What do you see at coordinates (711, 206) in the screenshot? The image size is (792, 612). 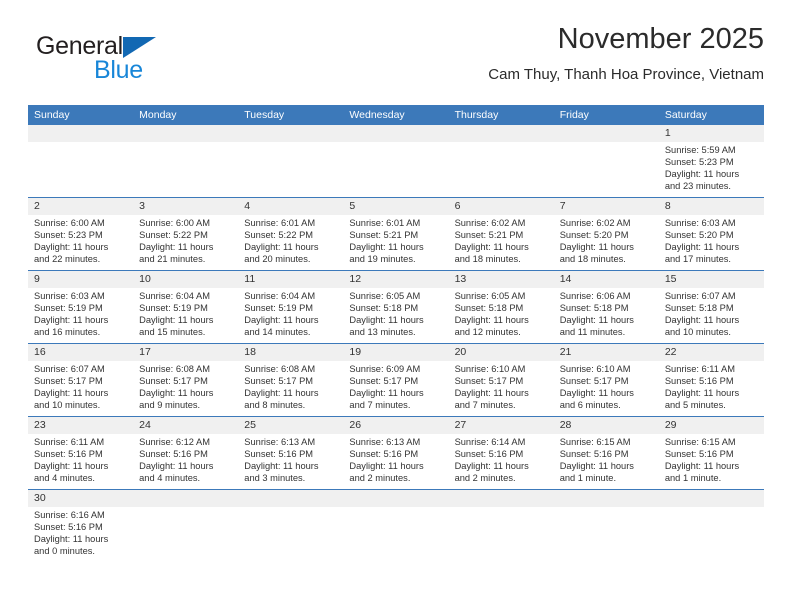 I see `day-number: 8` at bounding box center [711, 206].